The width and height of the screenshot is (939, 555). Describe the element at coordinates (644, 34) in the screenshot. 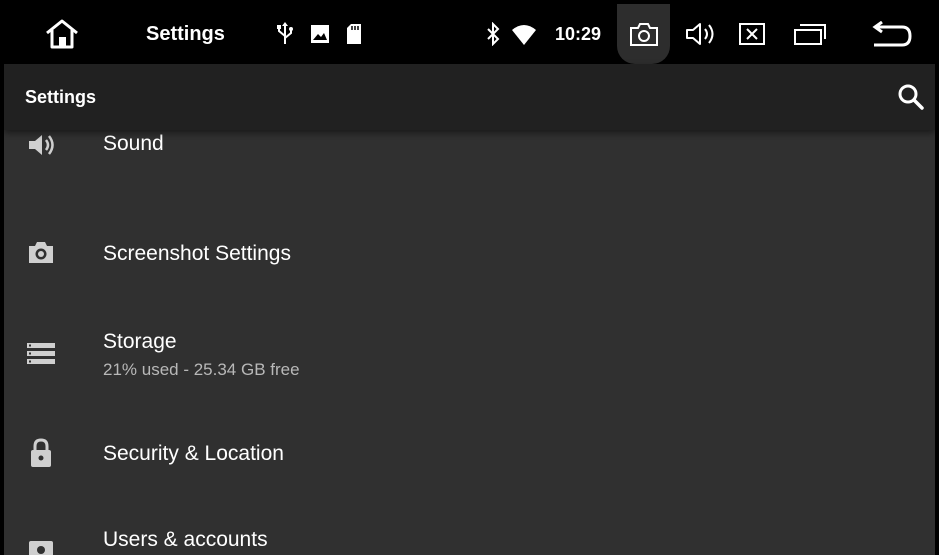

I see `screenshot-icon` at that location.